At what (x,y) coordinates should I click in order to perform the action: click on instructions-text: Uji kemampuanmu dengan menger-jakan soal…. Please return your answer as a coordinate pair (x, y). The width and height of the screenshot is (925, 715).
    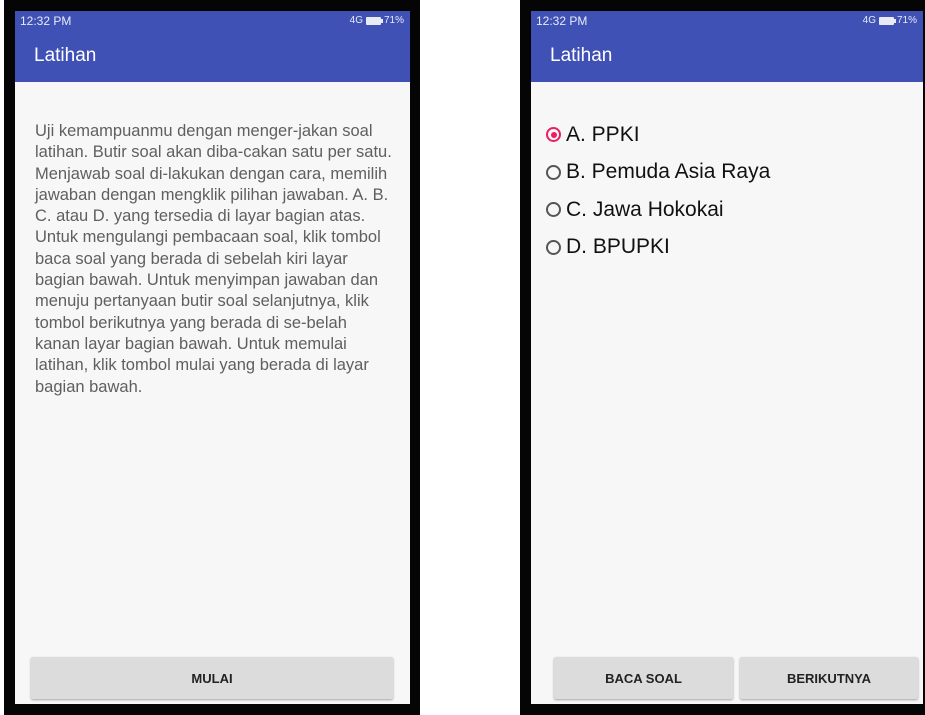
    Looking at the image, I should click on (213, 259).